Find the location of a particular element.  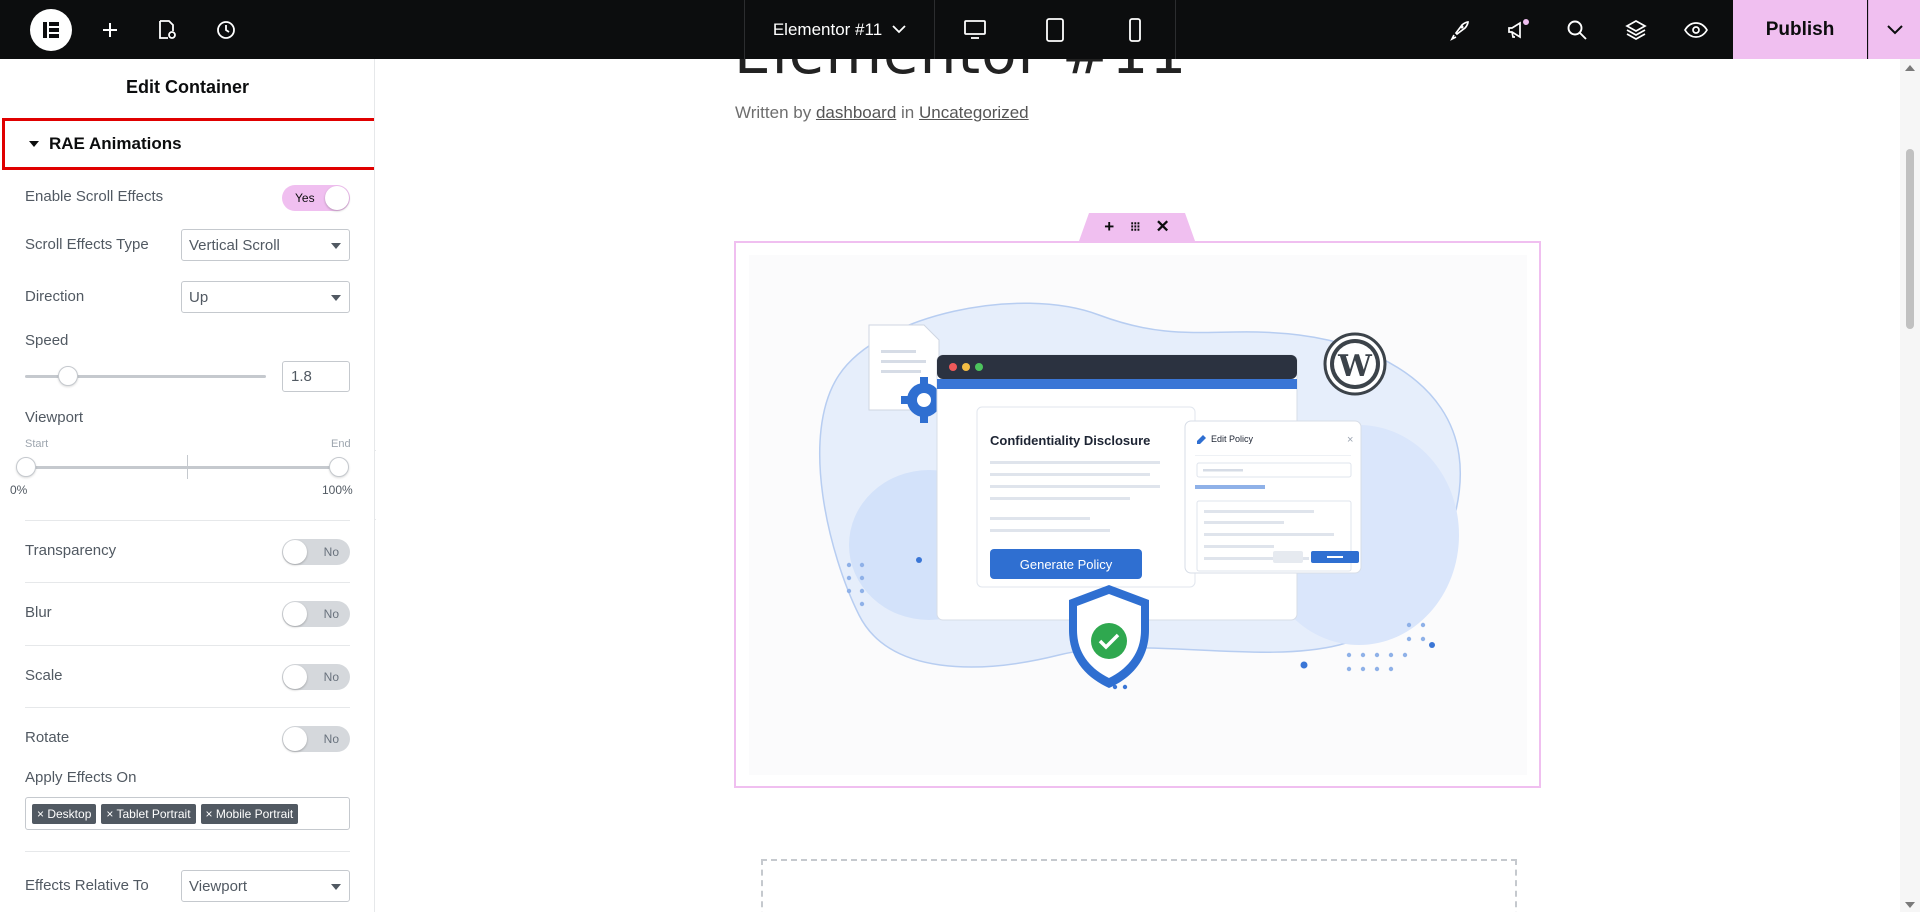

toggle-value: Yes is located at coordinates (305, 198).